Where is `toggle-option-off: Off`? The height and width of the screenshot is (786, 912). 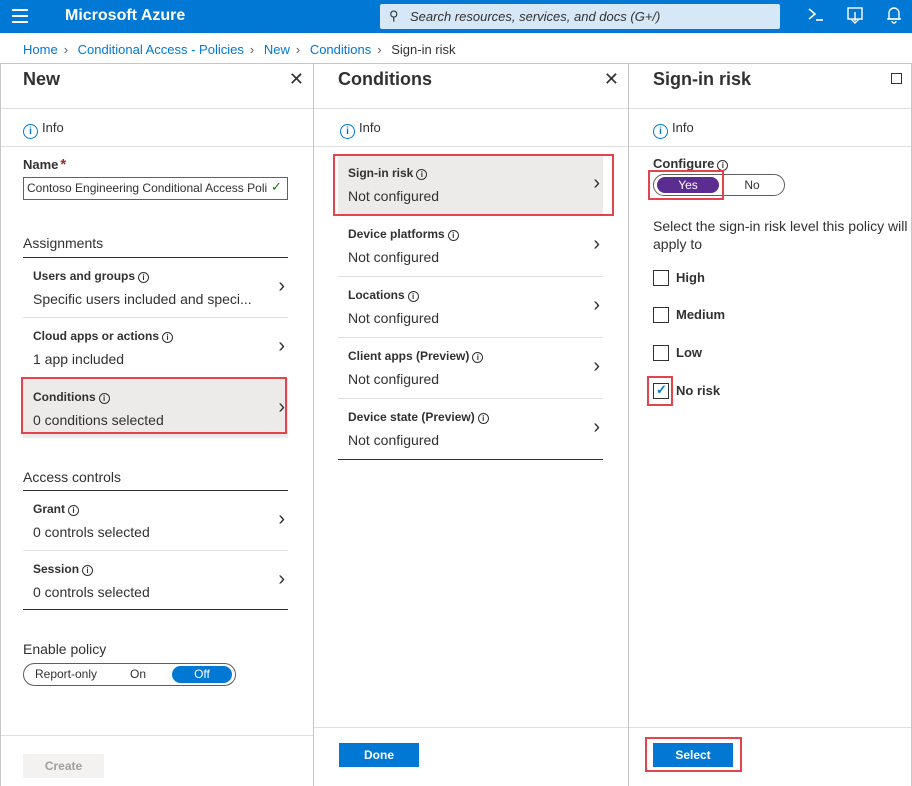
toggle-option-off: Off is located at coordinates (202, 674).